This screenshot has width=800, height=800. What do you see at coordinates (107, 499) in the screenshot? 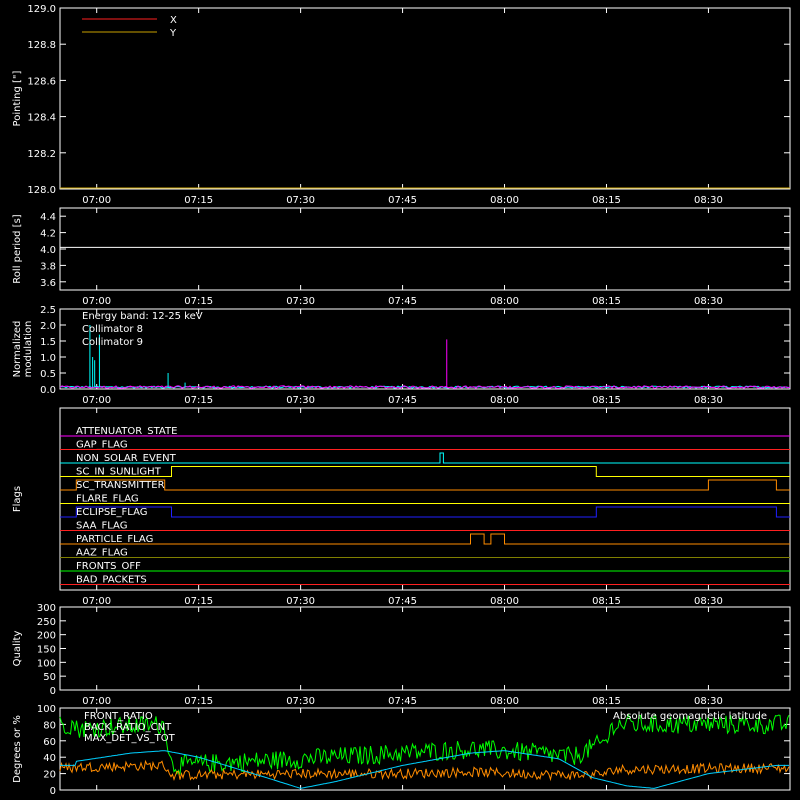
I see `flag-label-flare_flag: FLARE_FLAG` at bounding box center [107, 499].